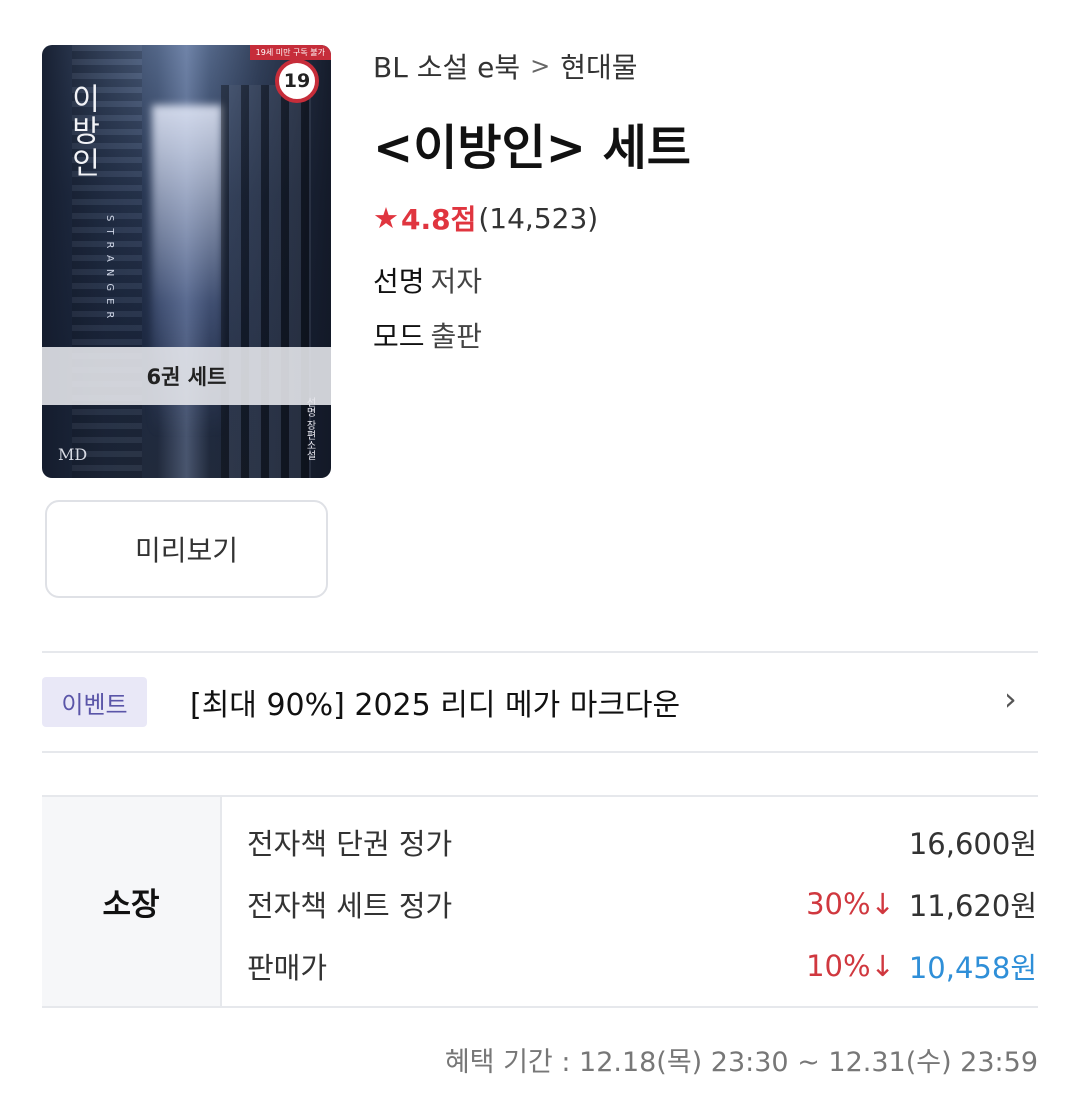 Image resolution: width=1080 pixels, height=1111 pixels. Describe the element at coordinates (309, 428) in the screenshot. I see `cover-author: 선명 장편소설` at that location.